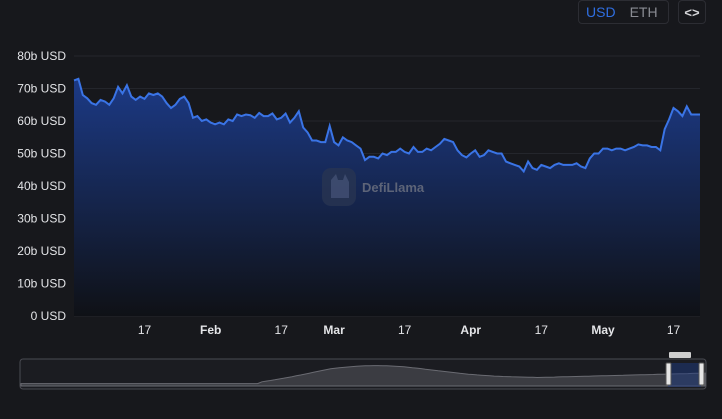 This screenshot has width=722, height=419. I want to click on llama-logo-icon, so click(339, 187).